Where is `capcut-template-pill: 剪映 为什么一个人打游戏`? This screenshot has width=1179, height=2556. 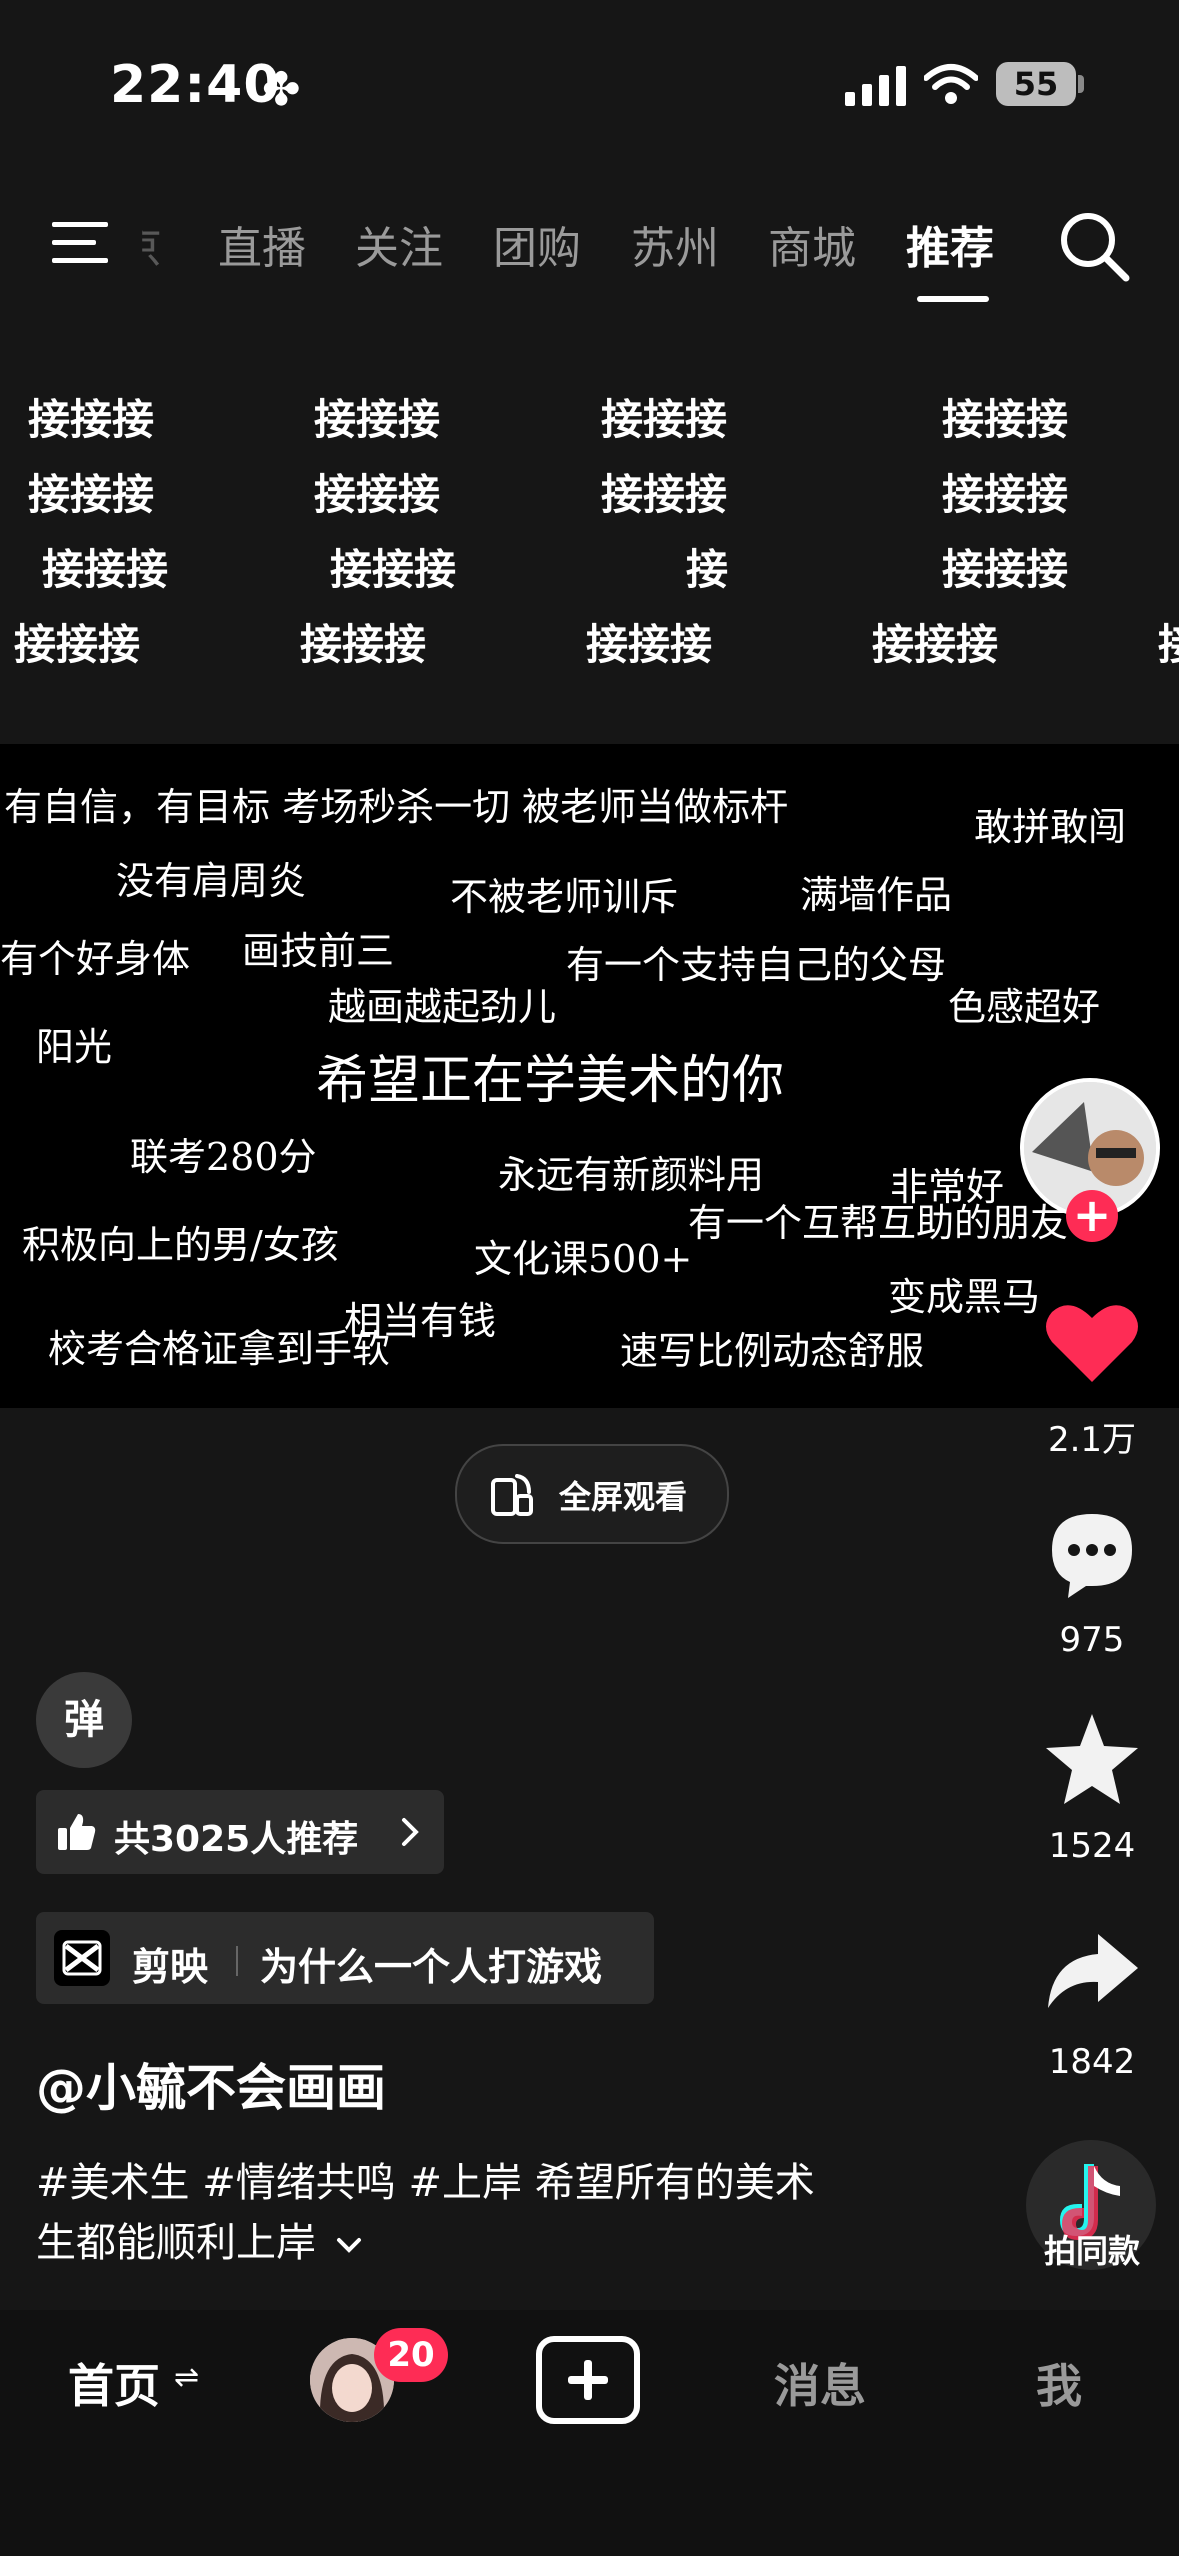
capcut-template-pill: 剪映 为什么一个人打游戏 is located at coordinates (345, 1958).